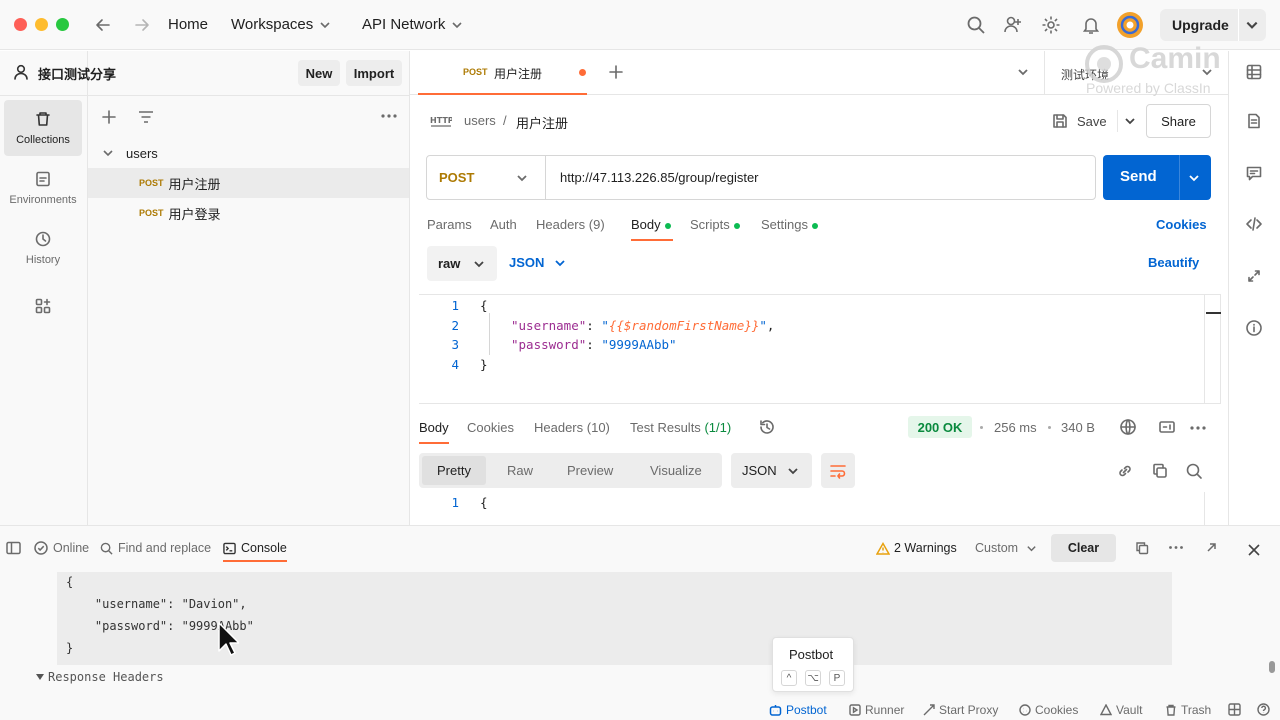 The image size is (1280, 720). I want to click on response-tab-headers: Headers (10), so click(572, 427).